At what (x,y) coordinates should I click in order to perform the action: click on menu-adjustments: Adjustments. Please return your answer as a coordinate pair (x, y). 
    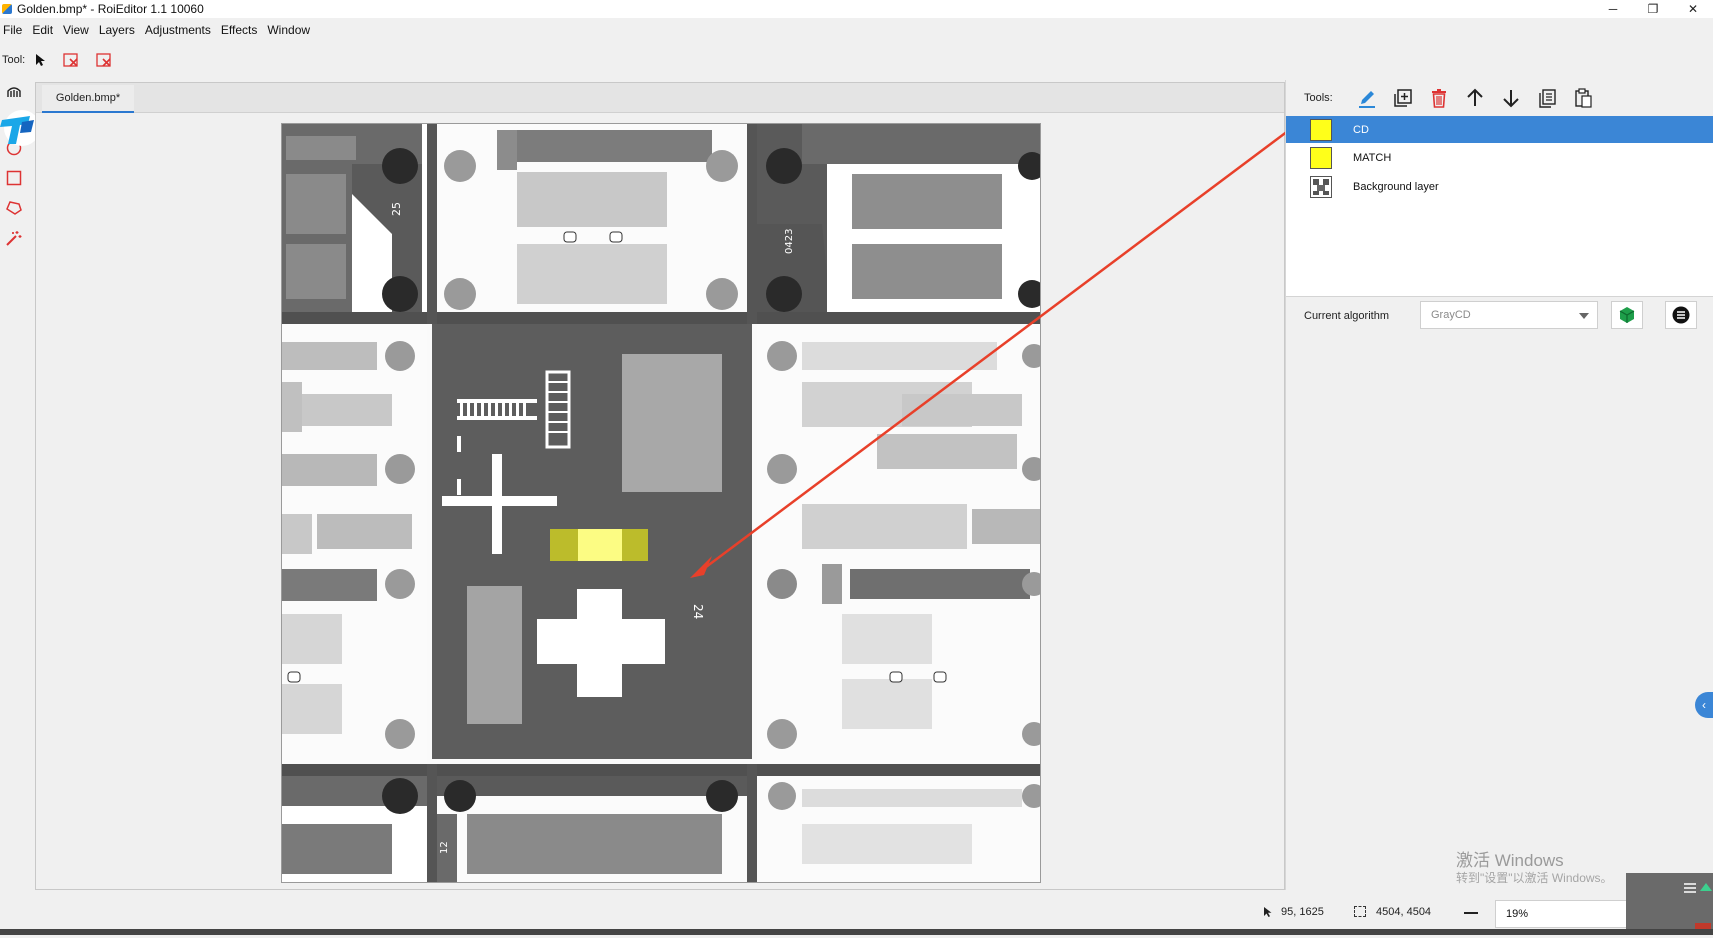
    Looking at the image, I should click on (179, 30).